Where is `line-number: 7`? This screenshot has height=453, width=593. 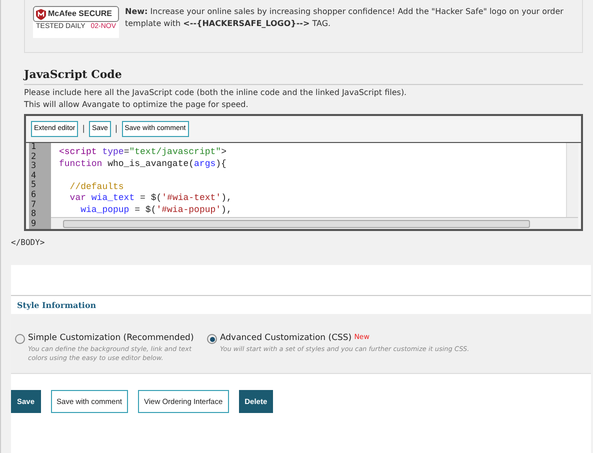
line-number: 7 is located at coordinates (34, 205).